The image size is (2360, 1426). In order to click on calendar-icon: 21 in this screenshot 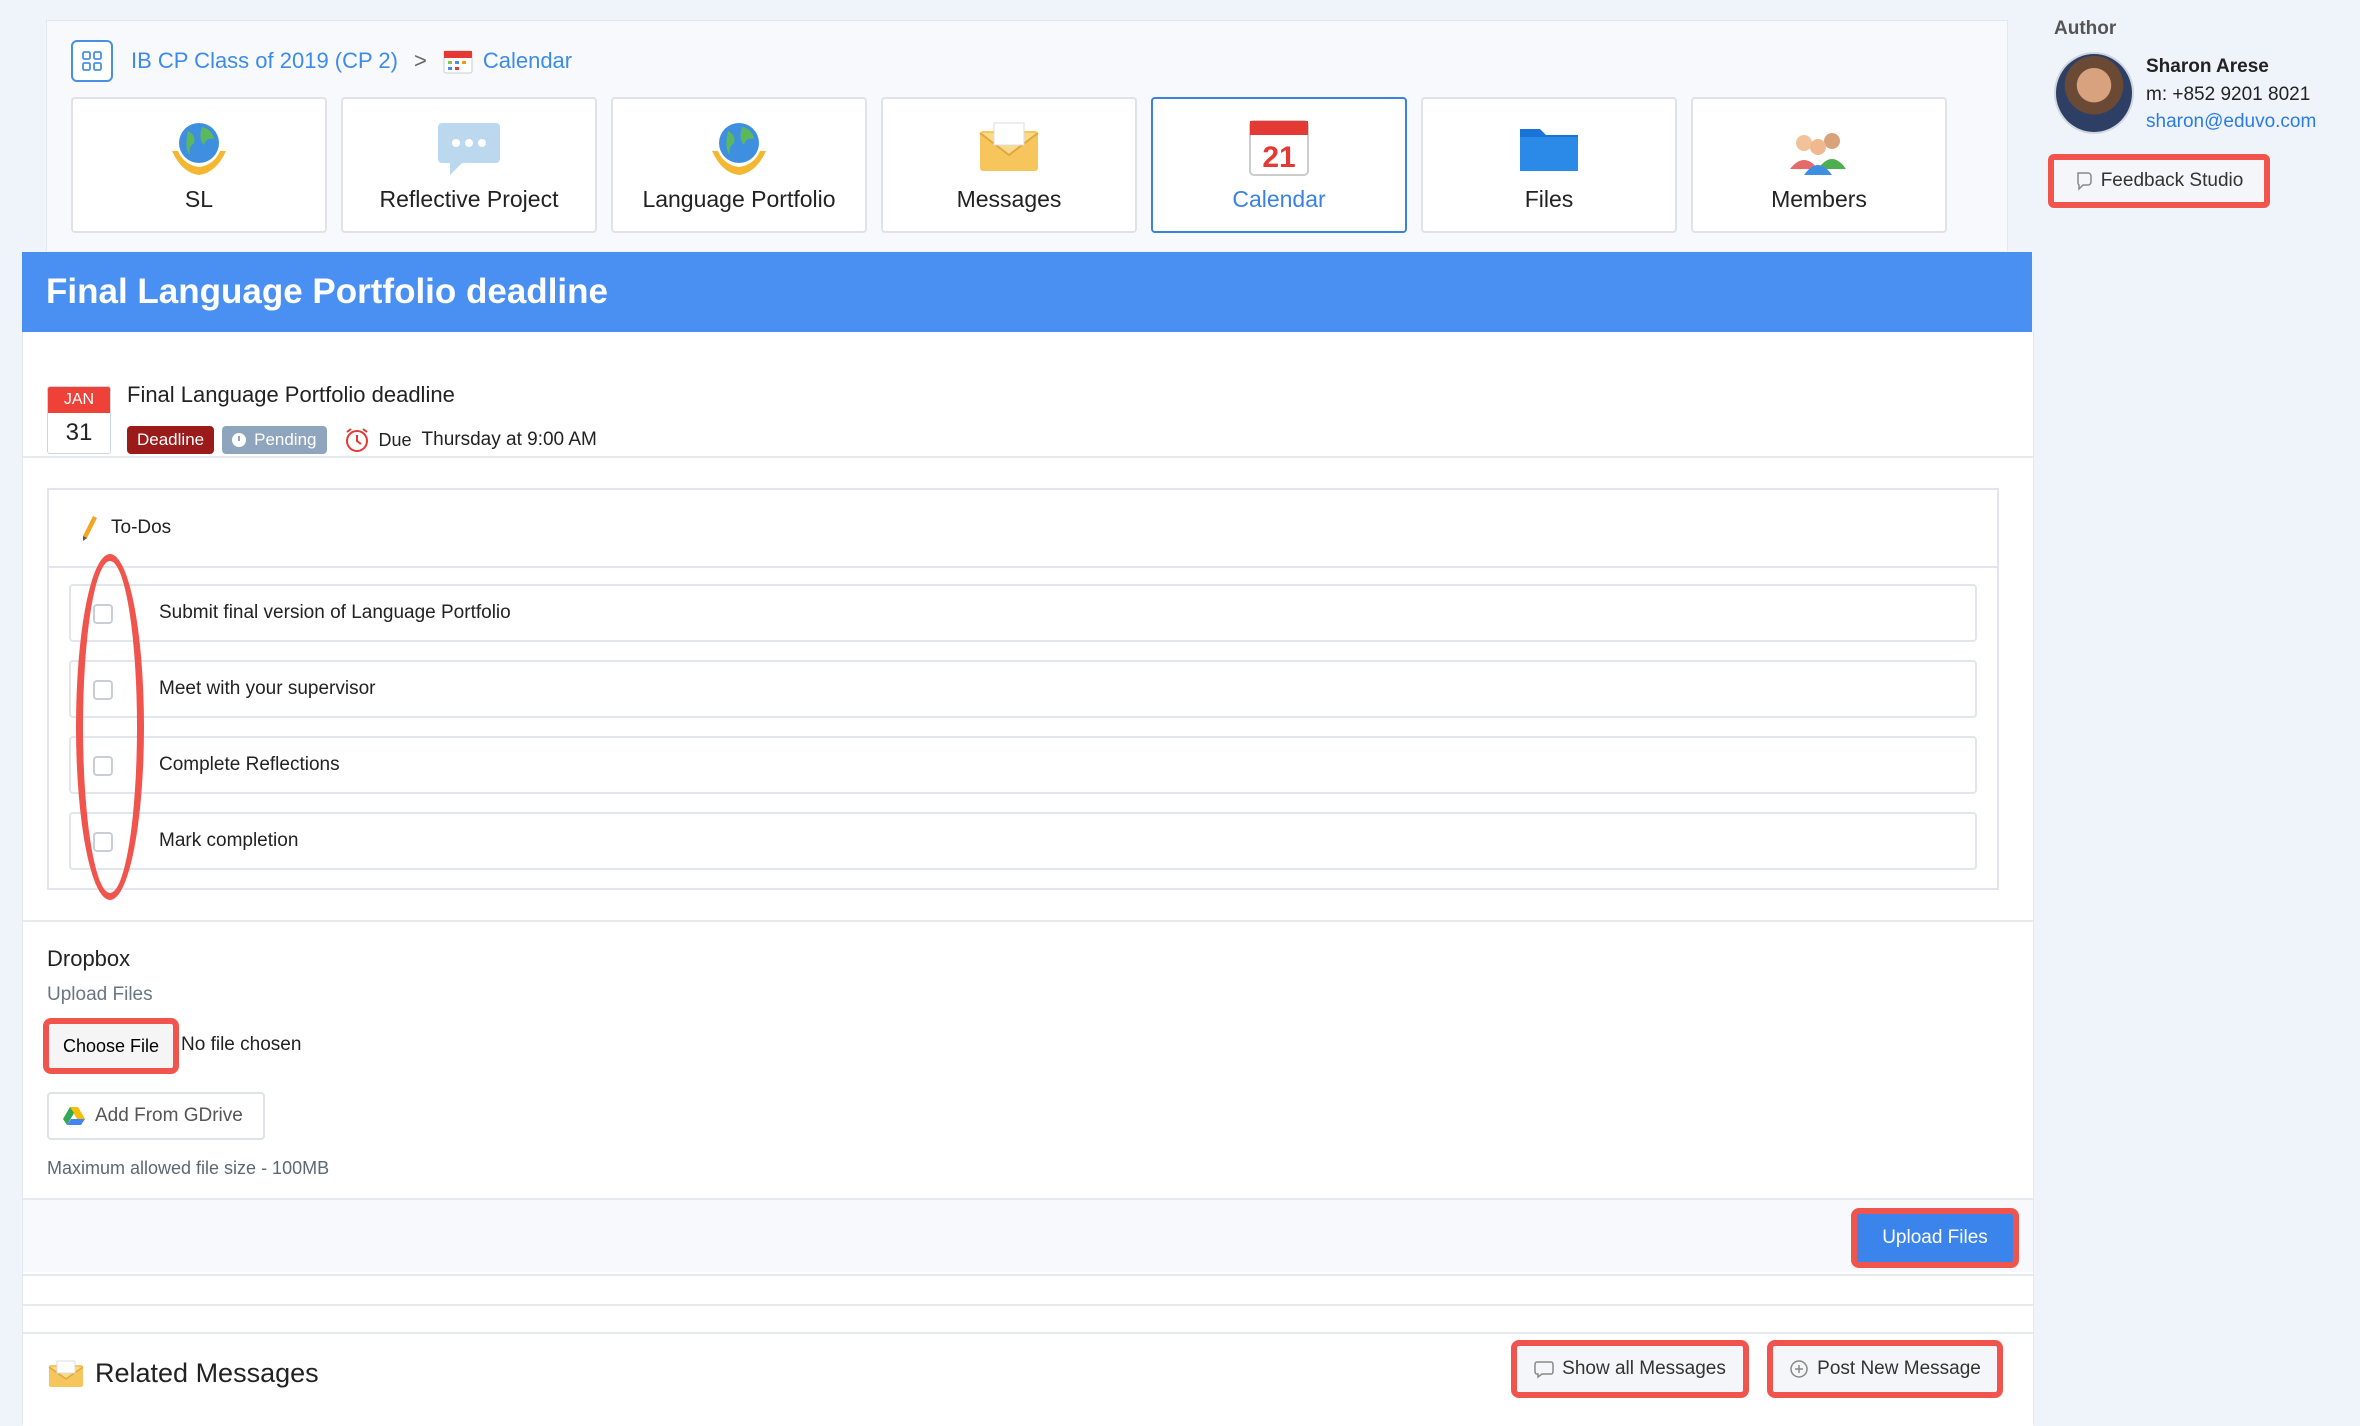, I will do `click(1279, 148)`.